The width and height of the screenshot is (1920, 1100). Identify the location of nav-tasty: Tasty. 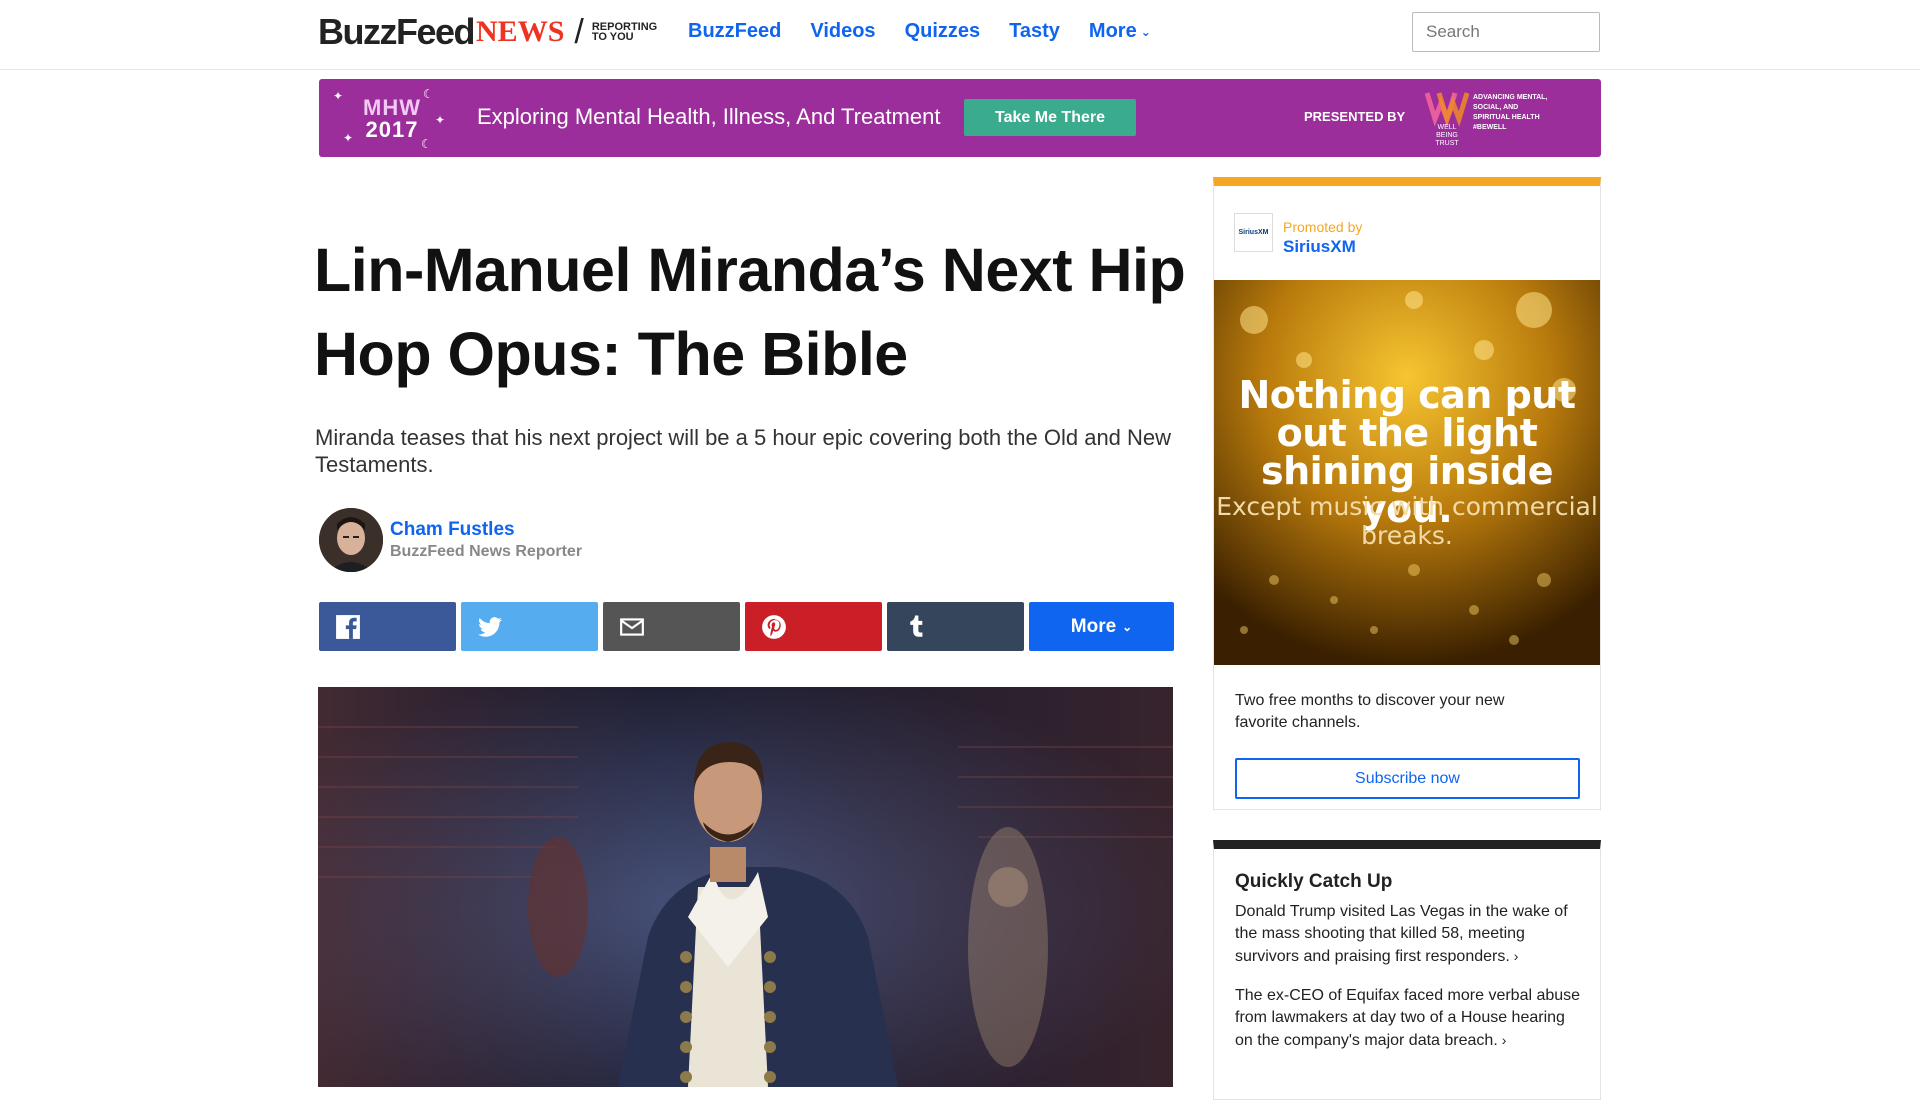
(1034, 31).